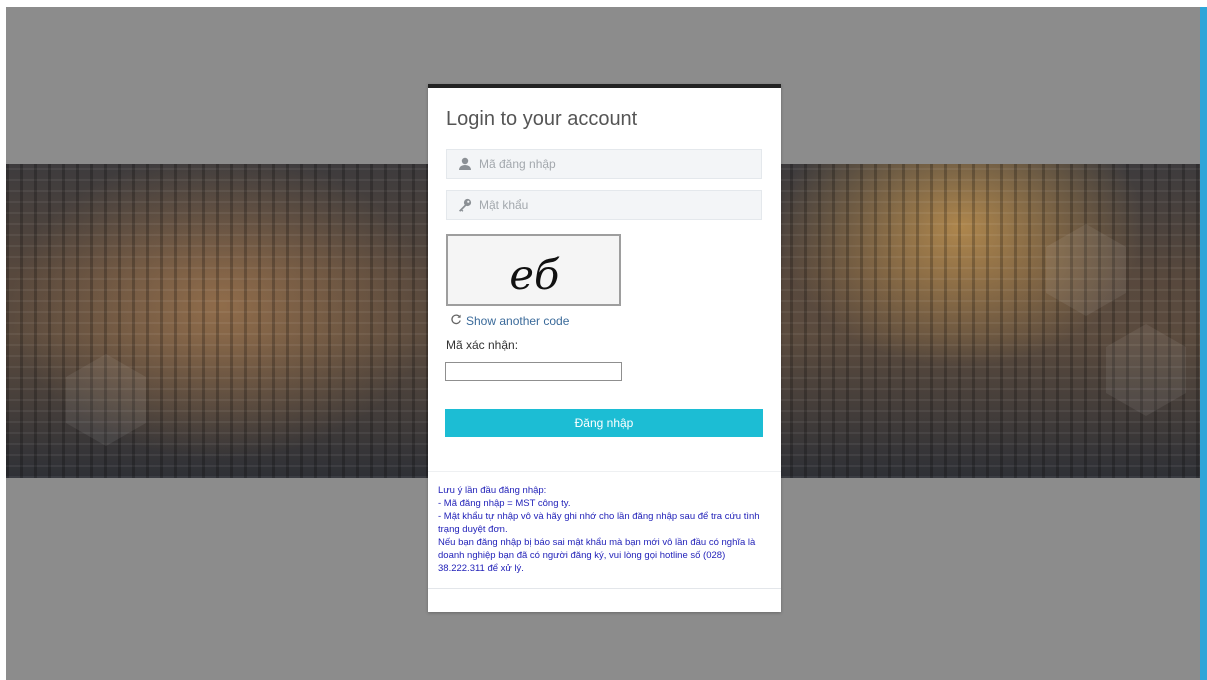 The width and height of the screenshot is (1207, 680). What do you see at coordinates (1203, 343) in the screenshot?
I see `window-edge-bar` at bounding box center [1203, 343].